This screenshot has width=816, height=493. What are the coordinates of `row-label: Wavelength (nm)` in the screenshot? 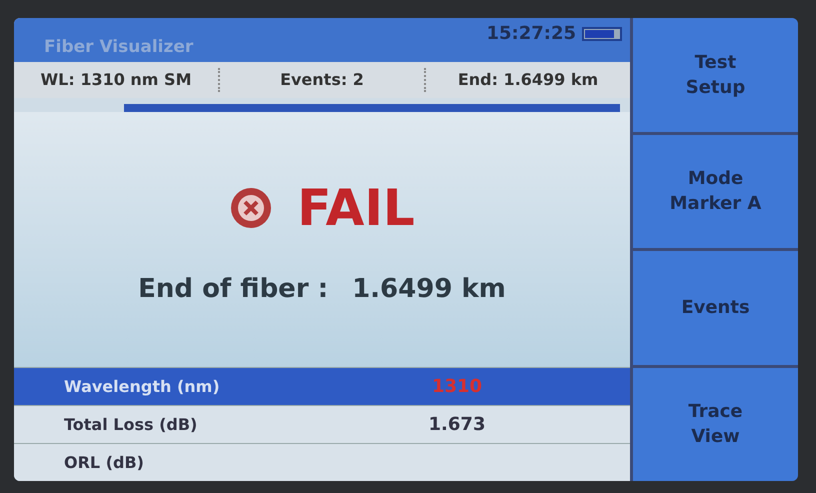 It's located at (142, 387).